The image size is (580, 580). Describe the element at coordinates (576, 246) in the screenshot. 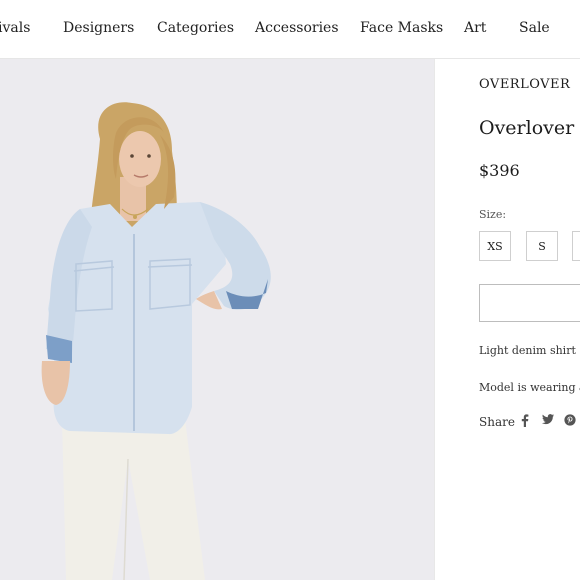

I see `size-option-m` at that location.